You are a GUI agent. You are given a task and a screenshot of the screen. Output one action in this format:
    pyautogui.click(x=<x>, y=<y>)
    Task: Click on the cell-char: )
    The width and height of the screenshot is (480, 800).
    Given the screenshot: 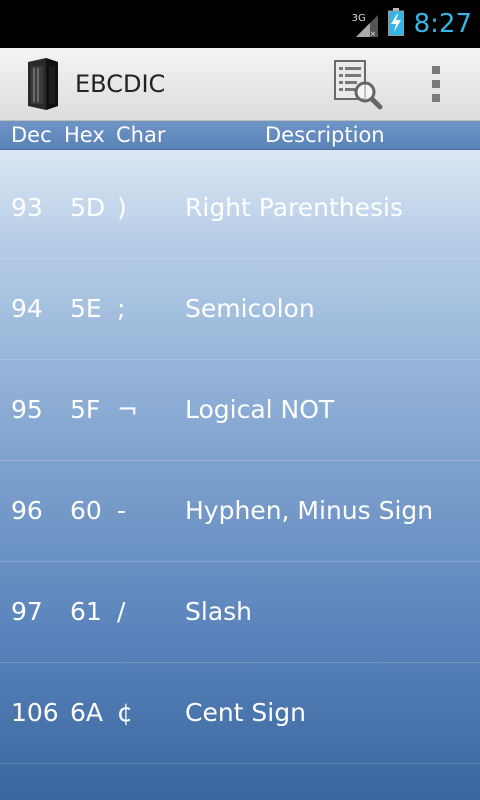 What is the action you would take?
    pyautogui.click(x=122, y=207)
    